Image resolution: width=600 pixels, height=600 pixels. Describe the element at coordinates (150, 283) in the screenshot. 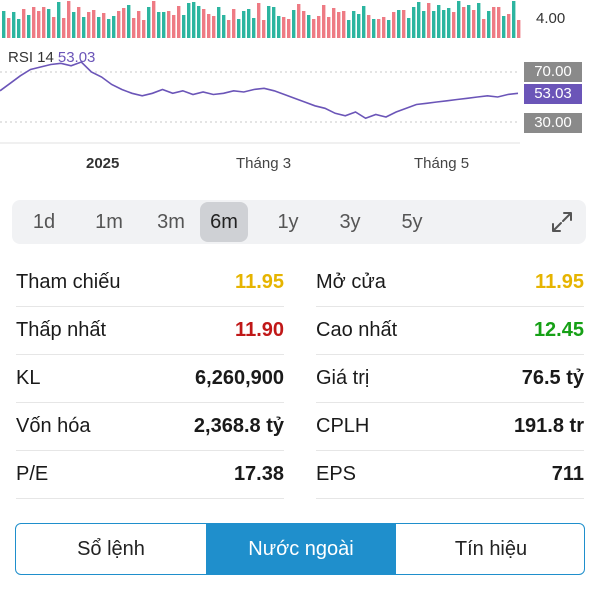

I see `stat-row: Tham chiếu 11.95` at that location.